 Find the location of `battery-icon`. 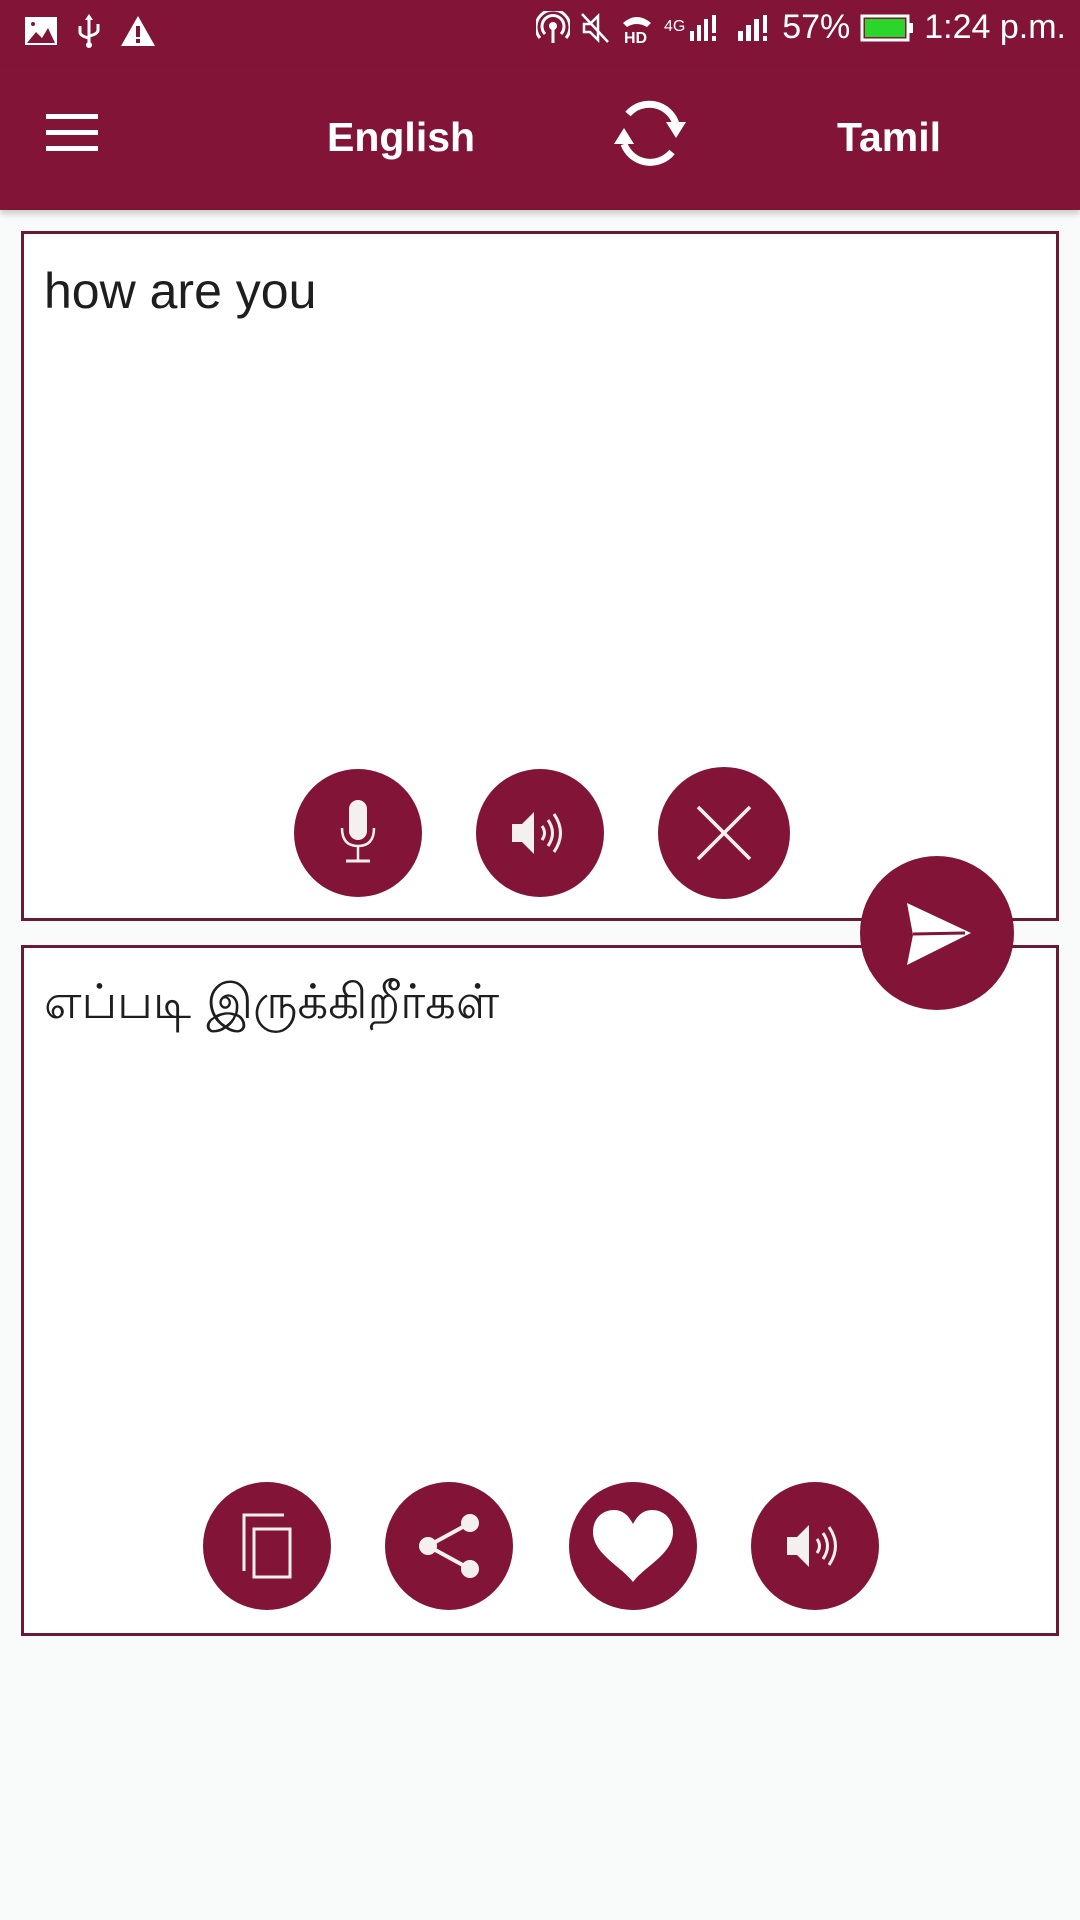

battery-icon is located at coordinates (887, 27).